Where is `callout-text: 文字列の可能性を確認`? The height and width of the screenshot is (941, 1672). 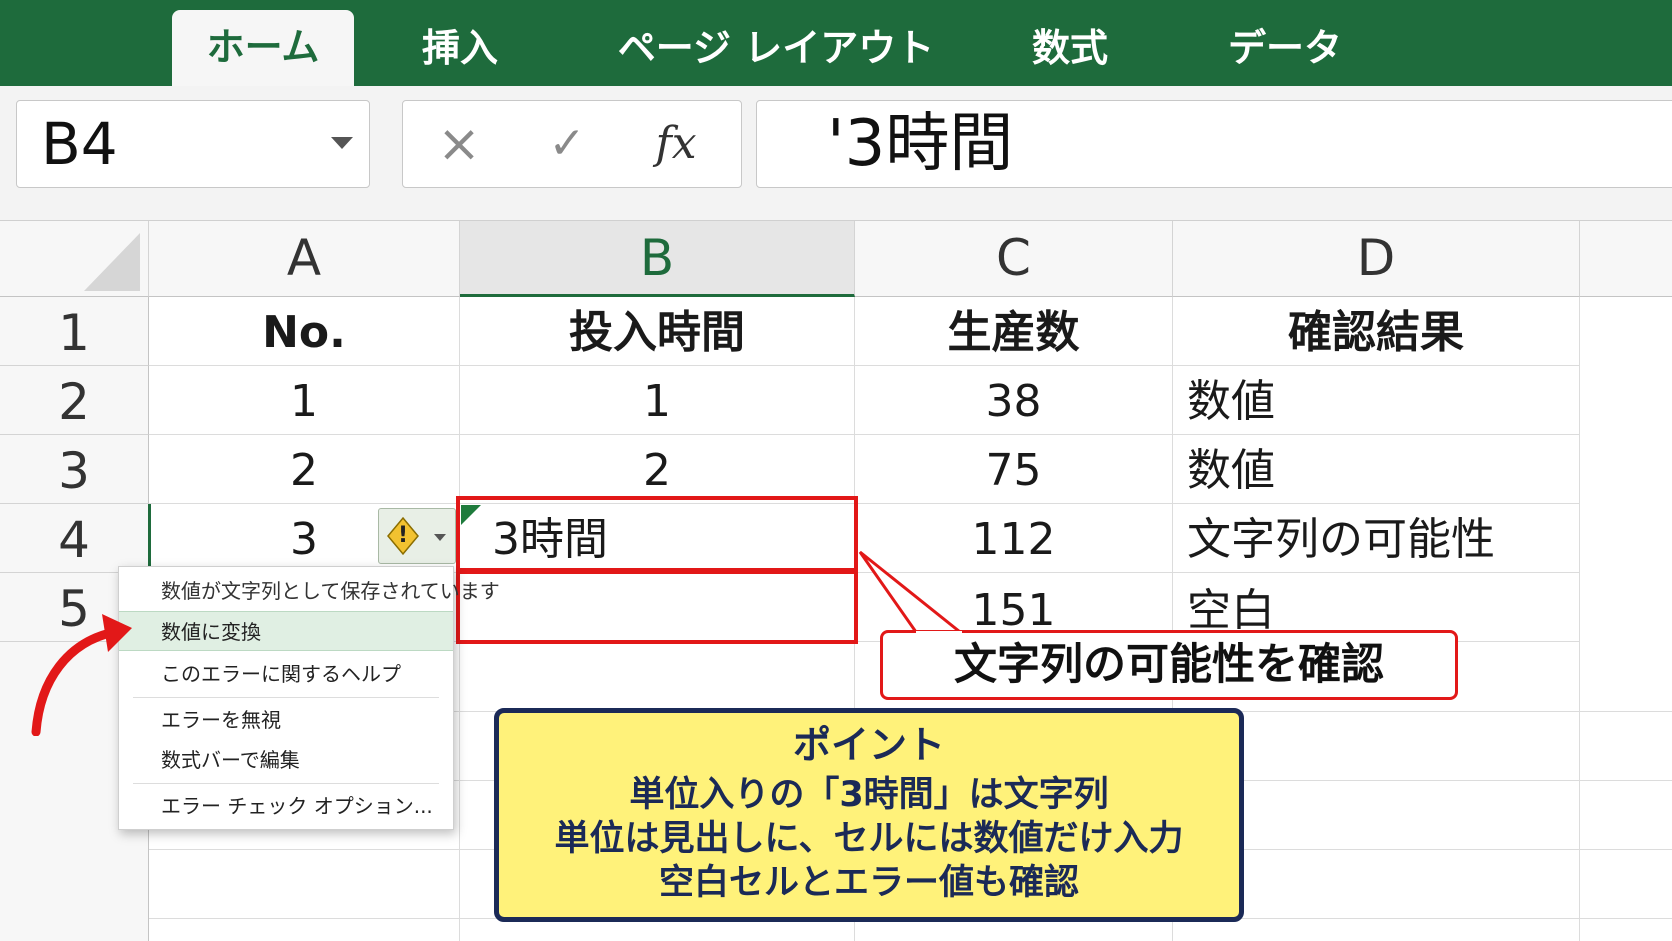 callout-text: 文字列の可能性を確認 is located at coordinates (1169, 665).